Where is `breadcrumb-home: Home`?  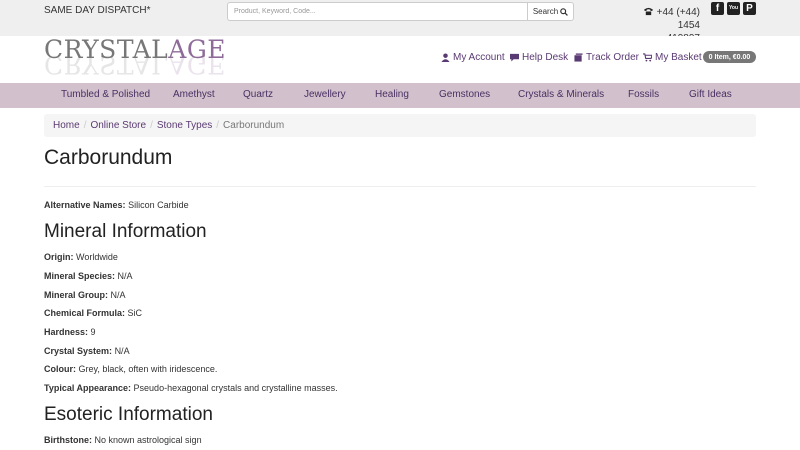 breadcrumb-home: Home is located at coordinates (66, 125).